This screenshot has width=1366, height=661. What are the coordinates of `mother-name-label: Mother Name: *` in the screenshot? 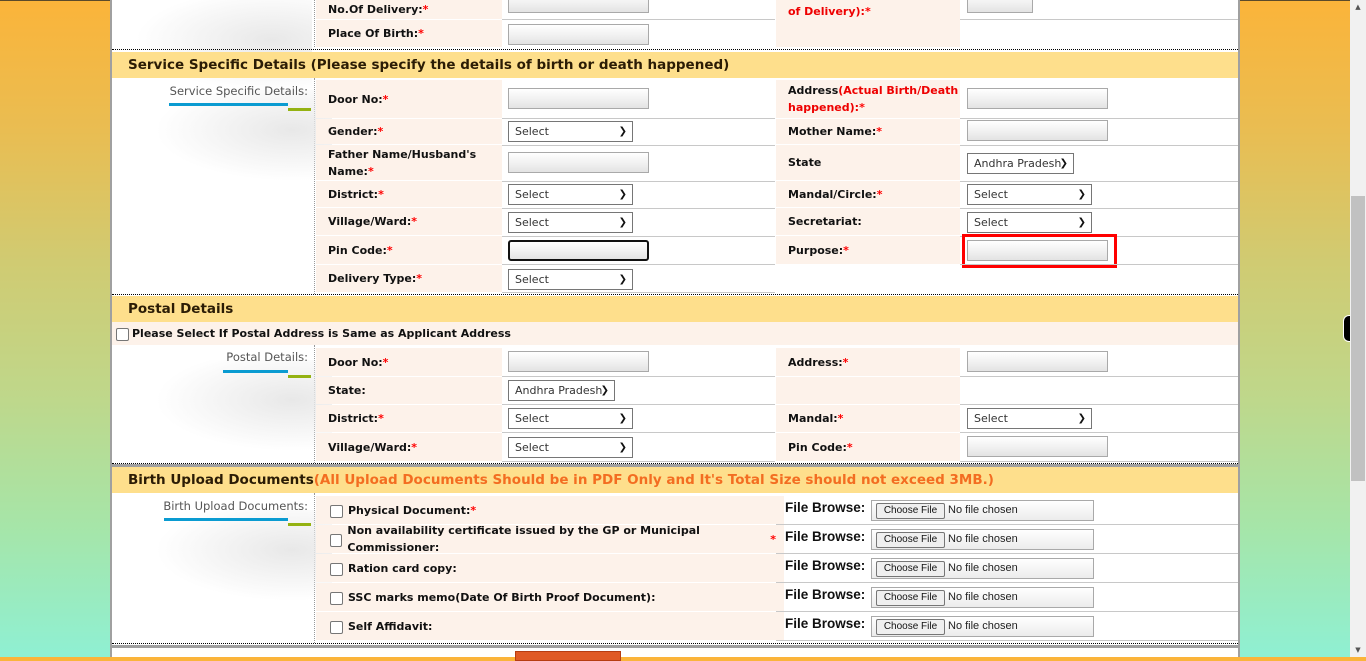 It's located at (868, 131).